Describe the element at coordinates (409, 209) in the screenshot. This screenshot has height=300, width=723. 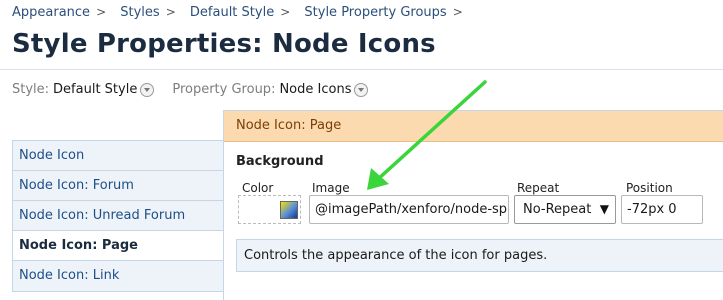
I see `image-path-input: @imagePath/xenforo/node-sp` at that location.